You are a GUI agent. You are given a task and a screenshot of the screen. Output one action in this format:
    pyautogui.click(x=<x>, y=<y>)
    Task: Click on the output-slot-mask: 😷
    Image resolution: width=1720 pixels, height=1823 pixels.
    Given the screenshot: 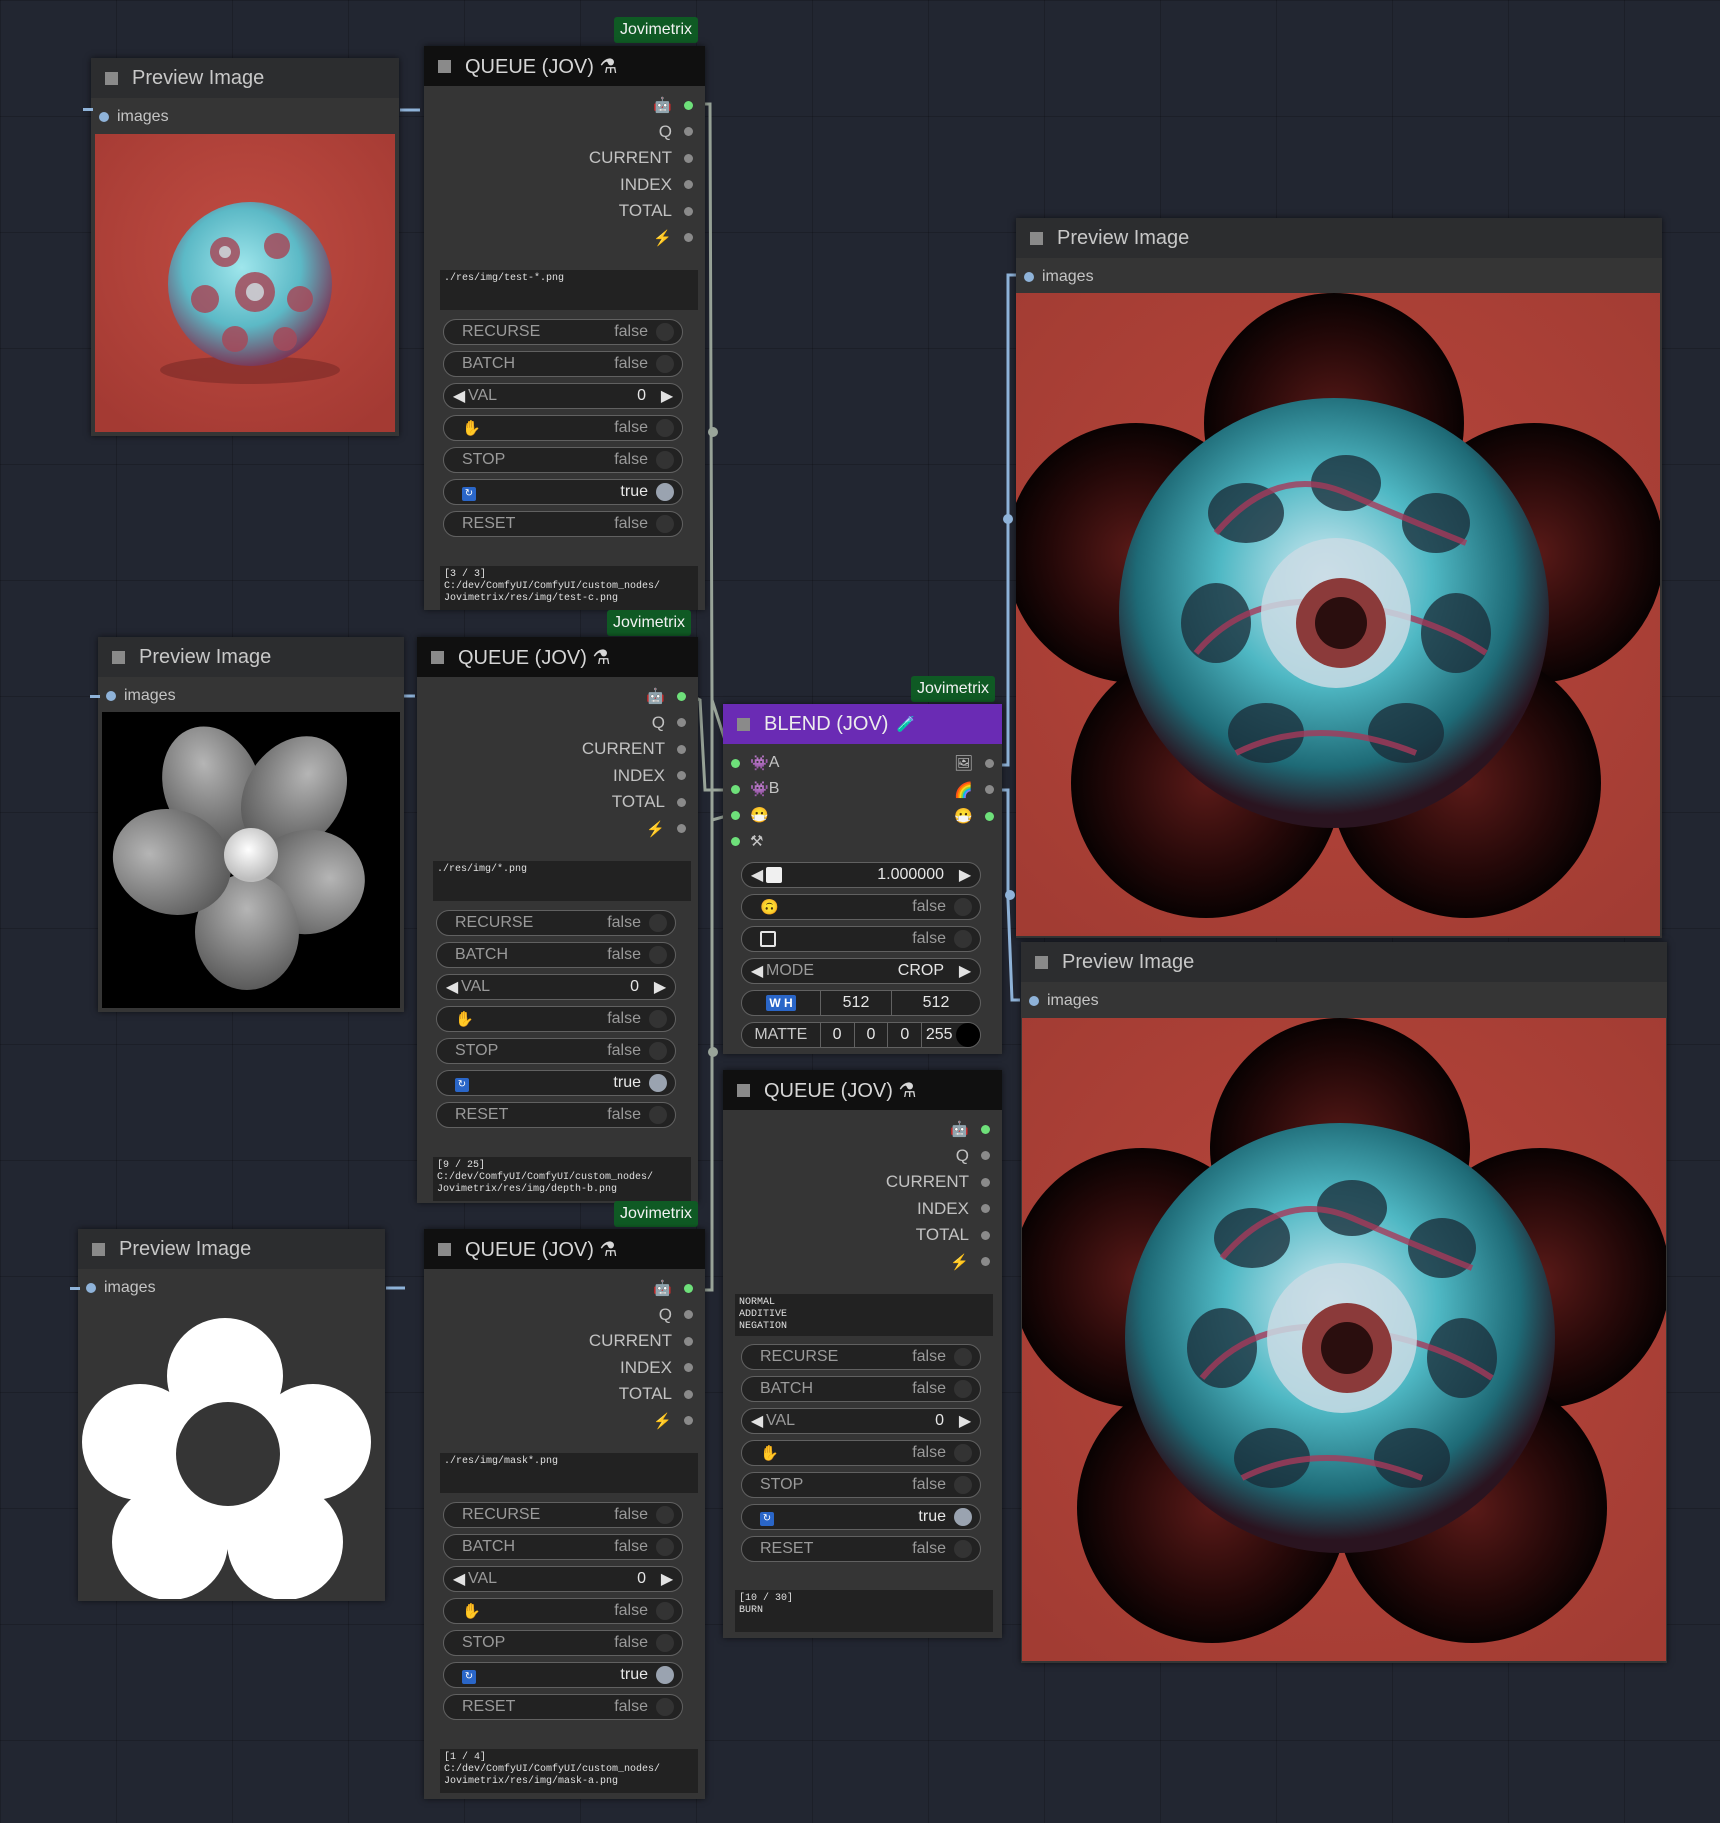 What is the action you would take?
    pyautogui.click(x=974, y=816)
    